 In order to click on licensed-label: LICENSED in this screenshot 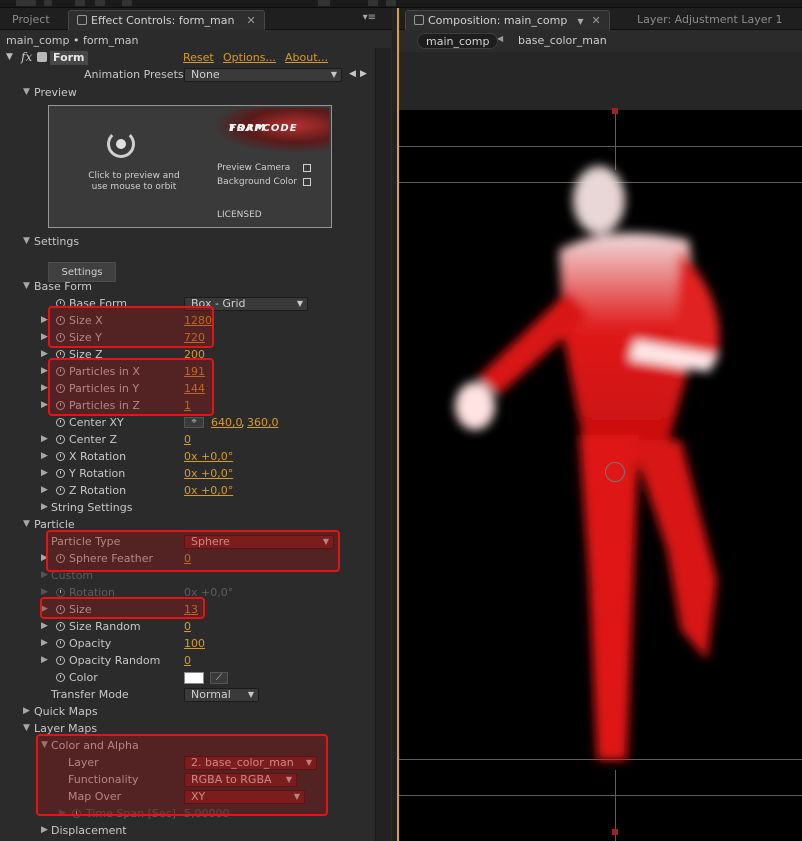, I will do `click(239, 215)`.